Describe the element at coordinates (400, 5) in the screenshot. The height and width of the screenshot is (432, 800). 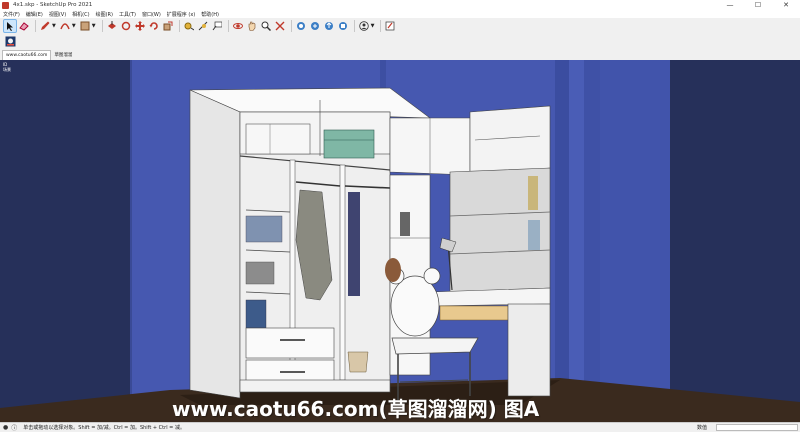
I see `title-bar: 4x1.skp - SketchUp Pro 2021 — ☐ ✕` at that location.